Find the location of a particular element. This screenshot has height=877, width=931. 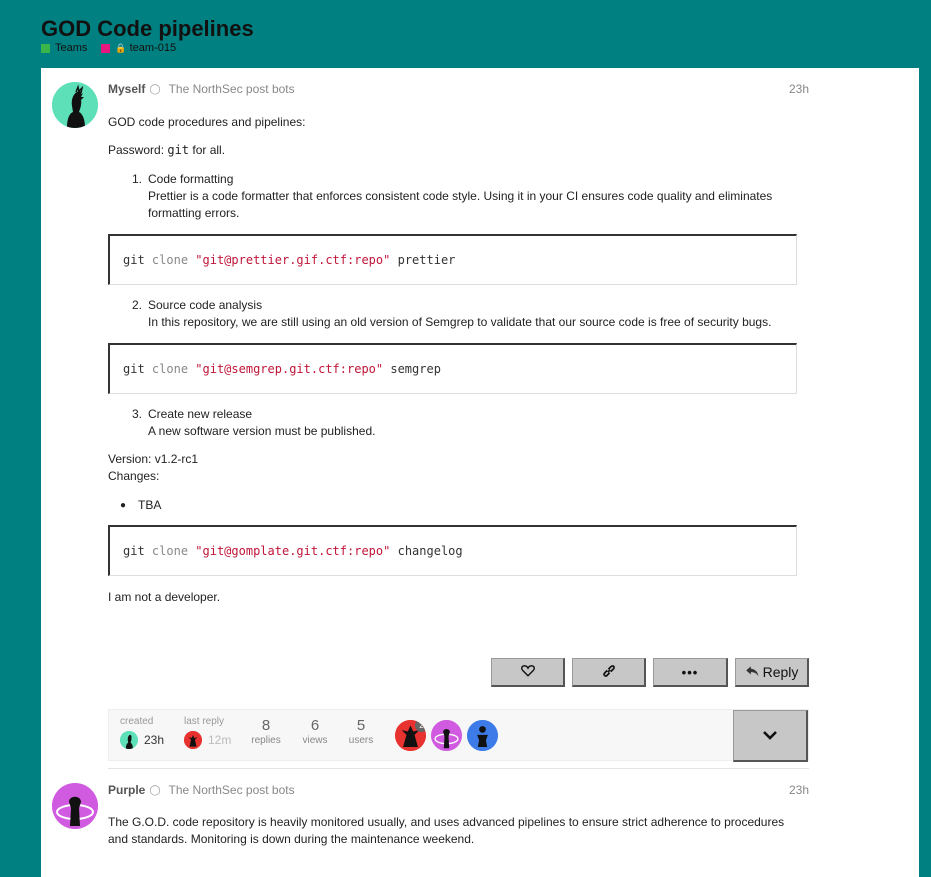

users-label: users is located at coordinates (361, 740).